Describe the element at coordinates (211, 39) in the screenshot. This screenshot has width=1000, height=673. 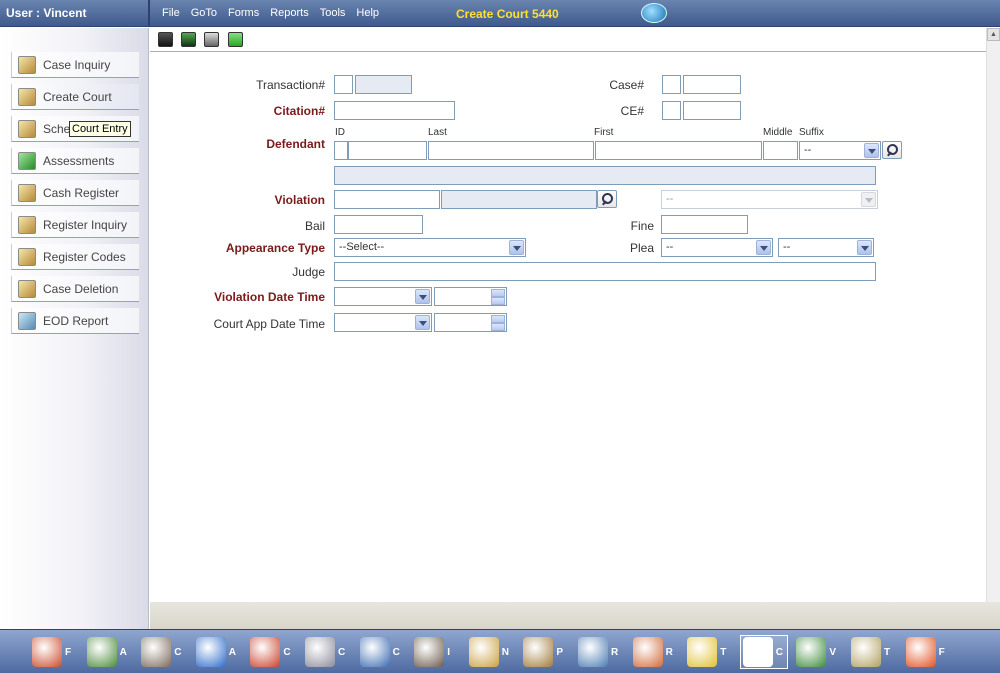
I see `print-icon` at that location.